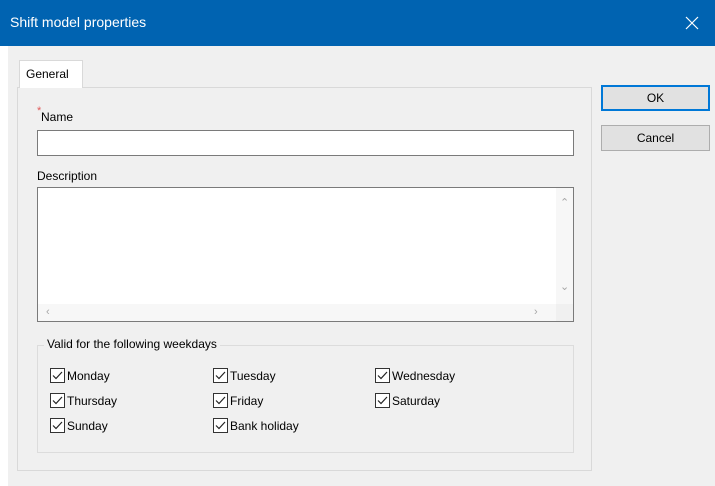 The height and width of the screenshot is (486, 715). Describe the element at coordinates (92, 400) in the screenshot. I see `checkbox-label: Thursday` at that location.